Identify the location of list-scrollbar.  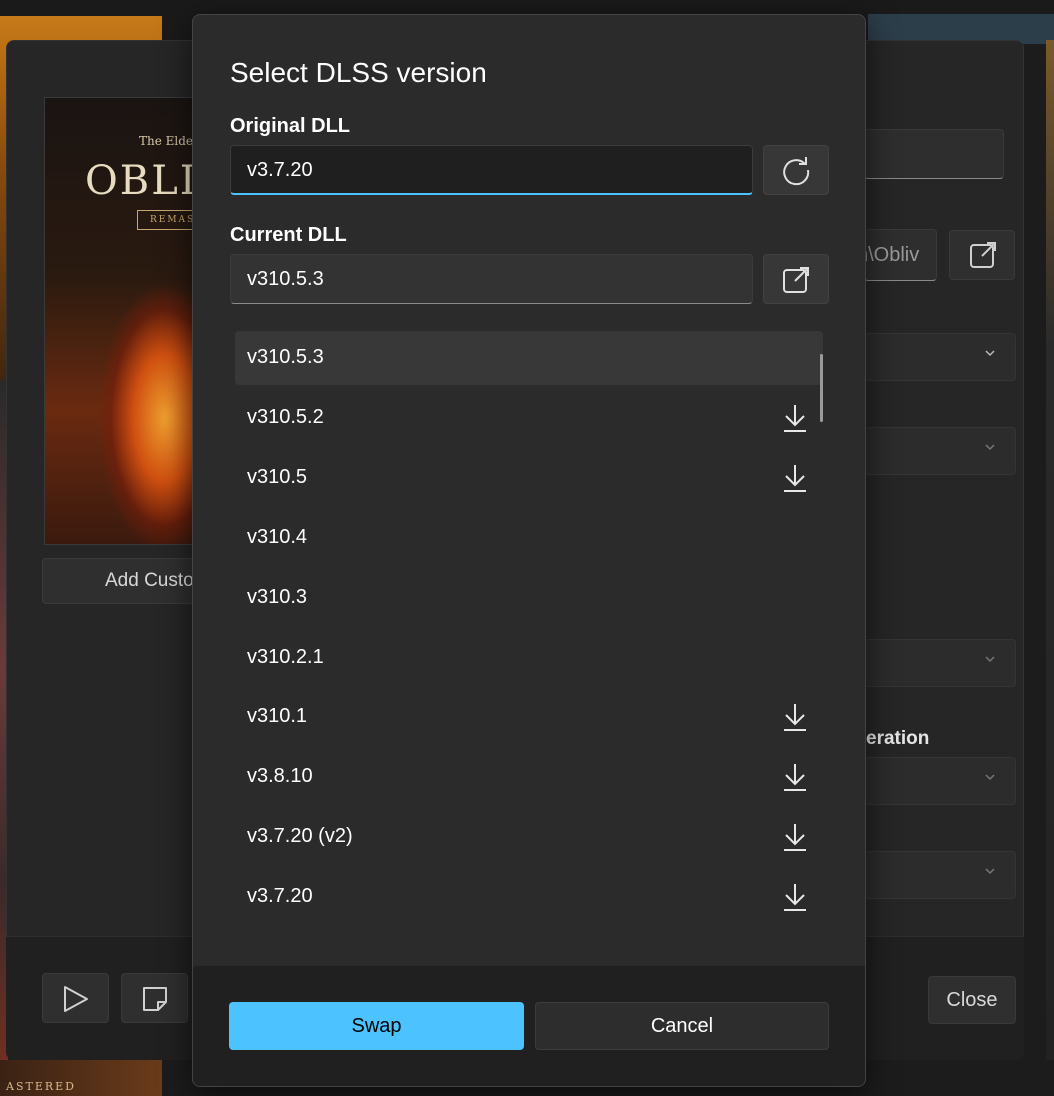
(821, 388).